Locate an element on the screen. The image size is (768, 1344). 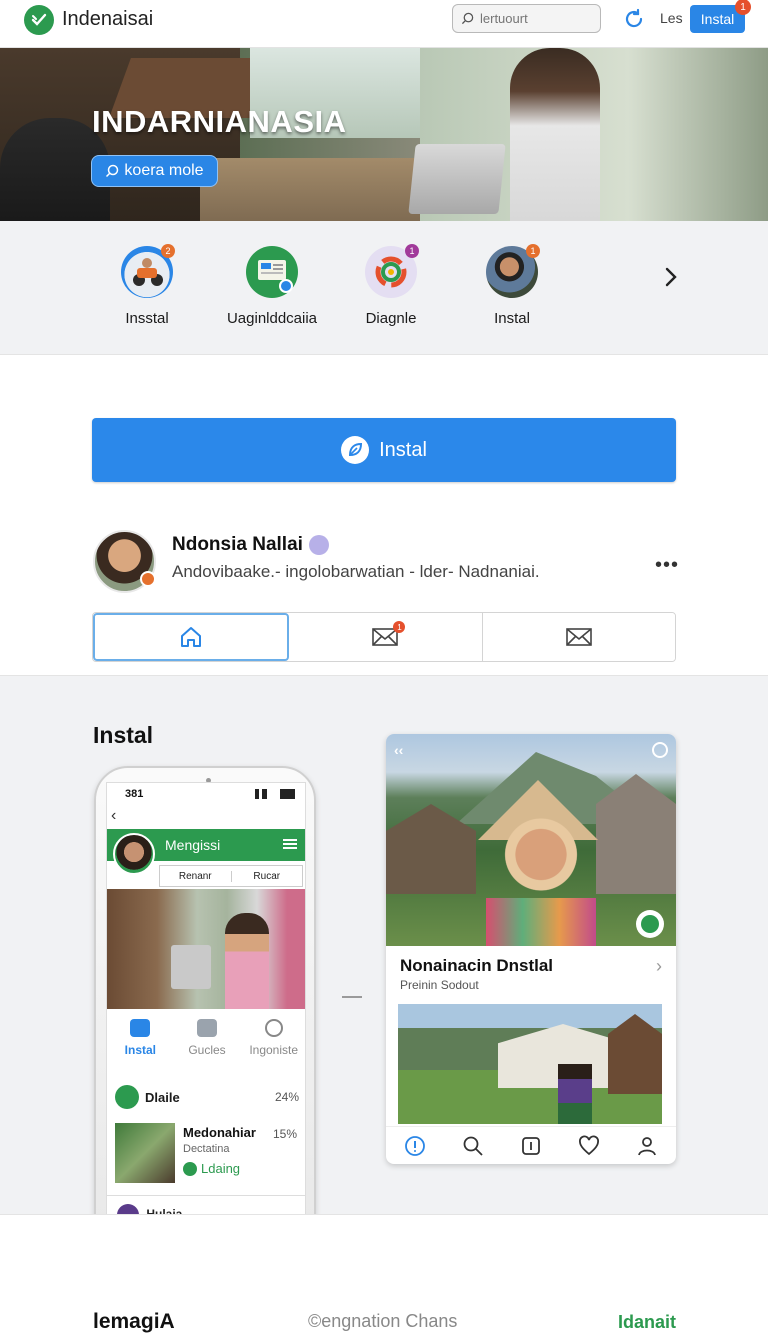
les-link: Les is located at coordinates (671, 18).